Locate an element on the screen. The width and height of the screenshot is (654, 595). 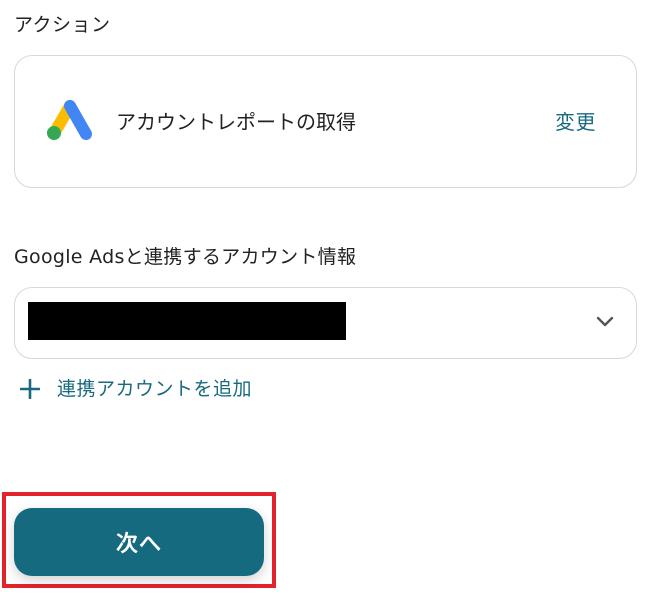
next-button: 次へ is located at coordinates (139, 542).